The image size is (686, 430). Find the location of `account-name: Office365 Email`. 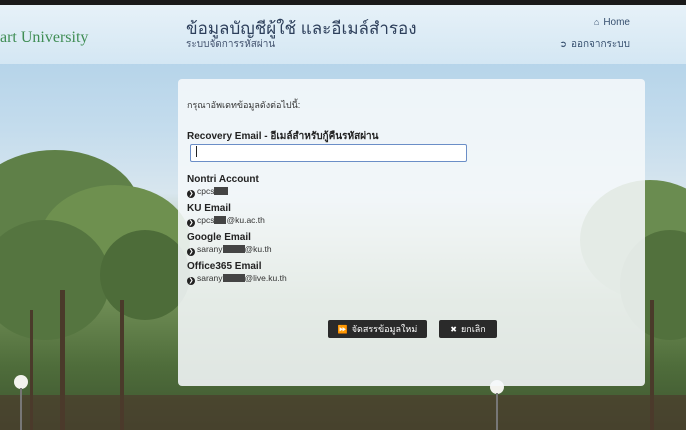

account-name: Office365 Email is located at coordinates (224, 266).